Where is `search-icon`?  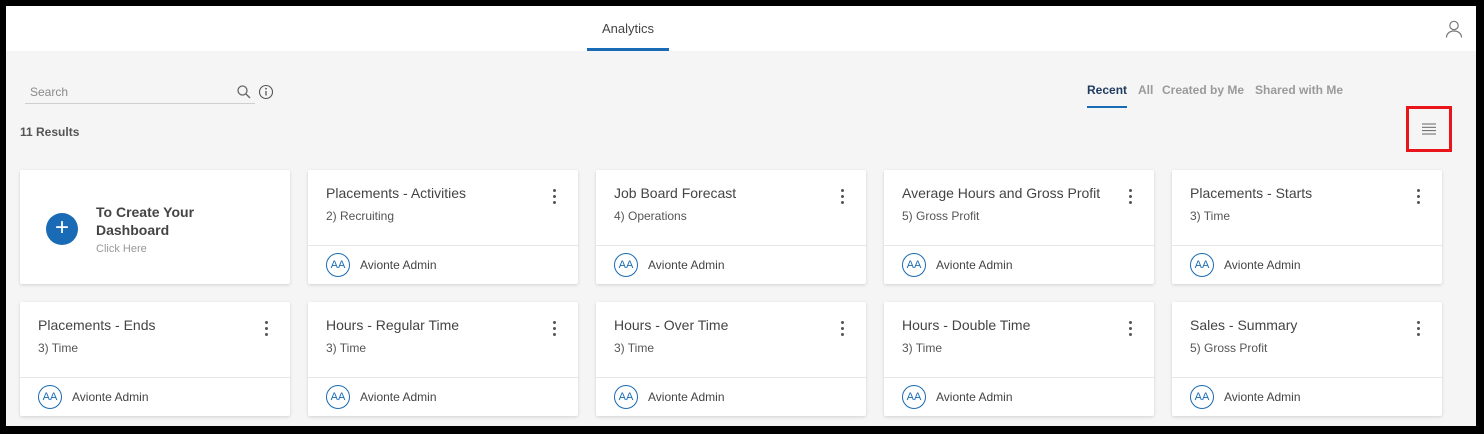
search-icon is located at coordinates (244, 92).